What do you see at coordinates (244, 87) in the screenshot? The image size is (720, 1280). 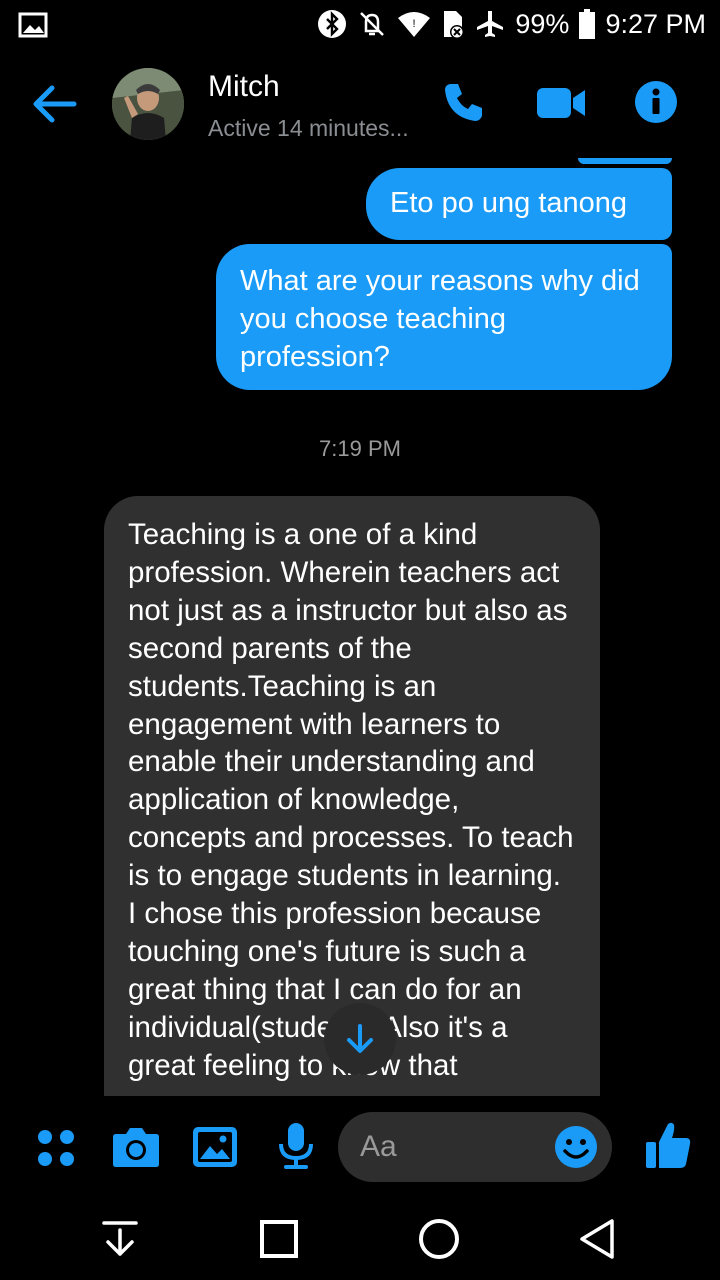 I see `contact-name: Mitch` at bounding box center [244, 87].